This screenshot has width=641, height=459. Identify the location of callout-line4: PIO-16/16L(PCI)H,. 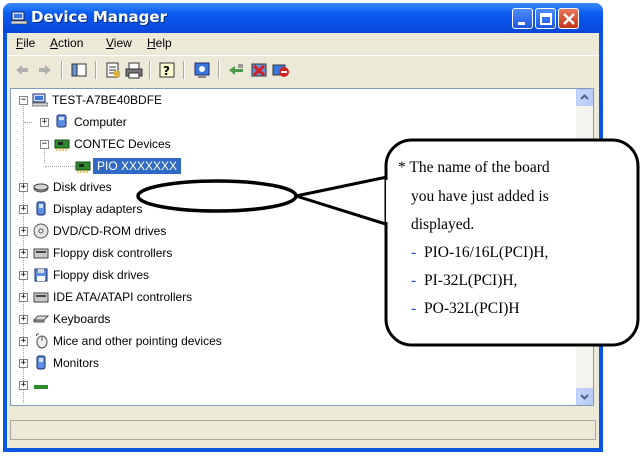
(486, 252).